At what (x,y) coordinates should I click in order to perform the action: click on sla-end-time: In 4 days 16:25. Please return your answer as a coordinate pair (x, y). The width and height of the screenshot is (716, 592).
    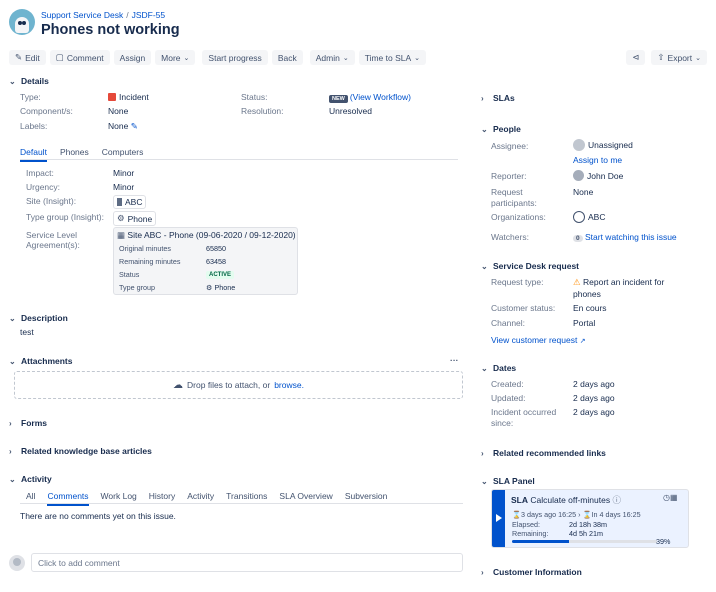
    Looking at the image, I should click on (616, 514).